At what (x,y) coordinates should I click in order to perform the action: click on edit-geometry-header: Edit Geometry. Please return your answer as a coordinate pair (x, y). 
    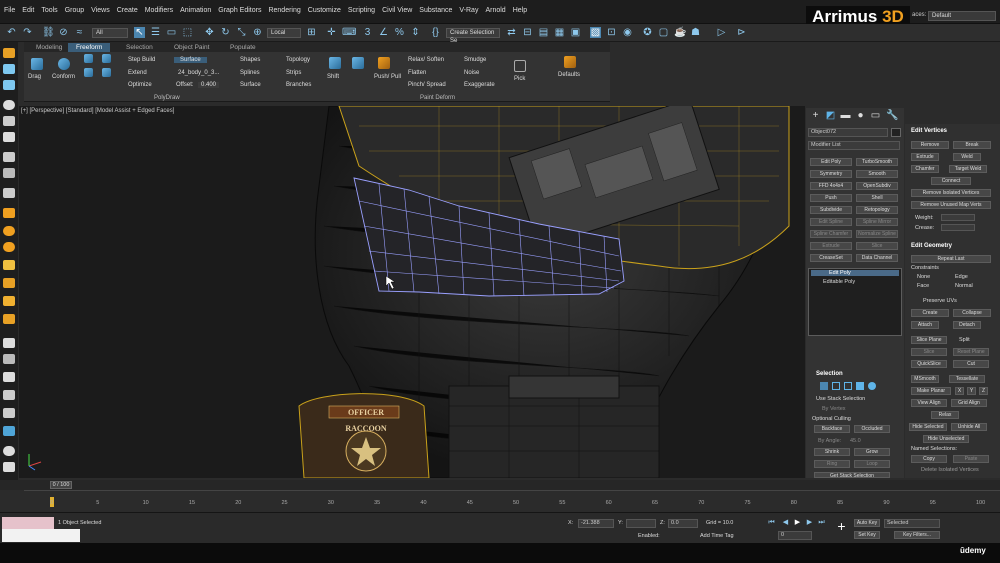
    Looking at the image, I should click on (931, 246).